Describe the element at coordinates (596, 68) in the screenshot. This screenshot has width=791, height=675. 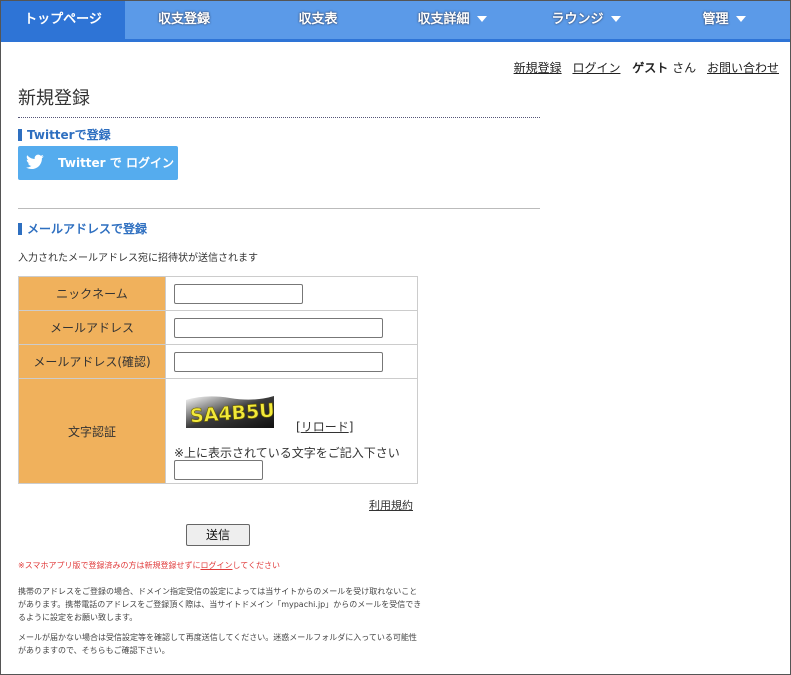
I see `login-link: ログイン` at that location.